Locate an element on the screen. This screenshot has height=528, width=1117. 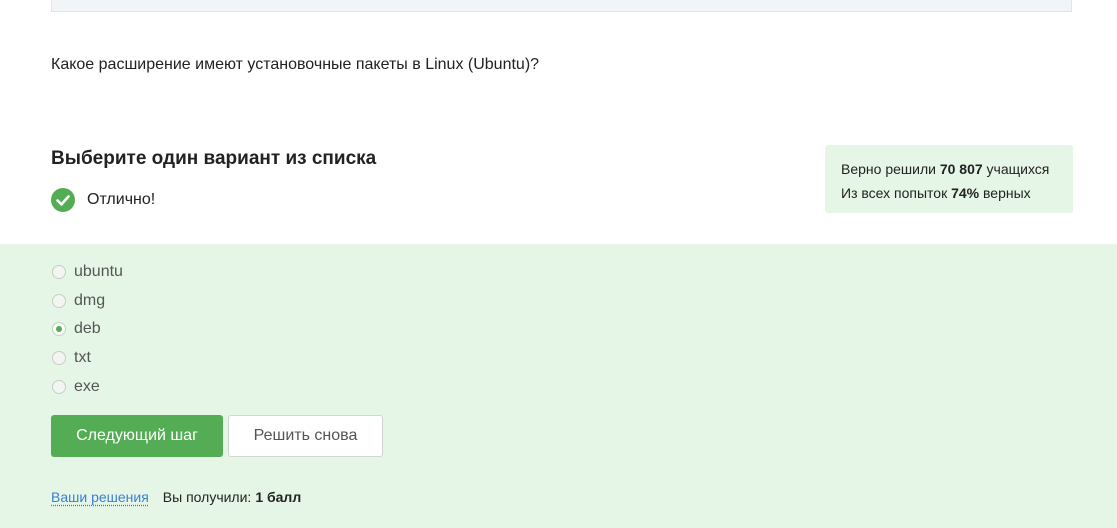
footer-bar: Ваши решения Вы получили: 1 балл is located at coordinates (176, 497).